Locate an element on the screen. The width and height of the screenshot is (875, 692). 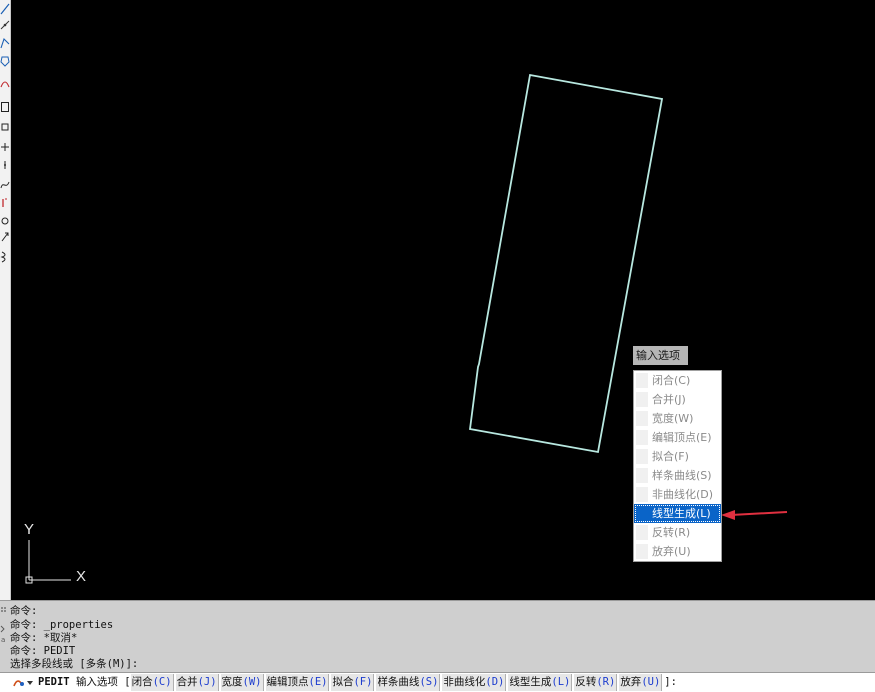
command-option-key: (R) is located at coordinates (606, 682).